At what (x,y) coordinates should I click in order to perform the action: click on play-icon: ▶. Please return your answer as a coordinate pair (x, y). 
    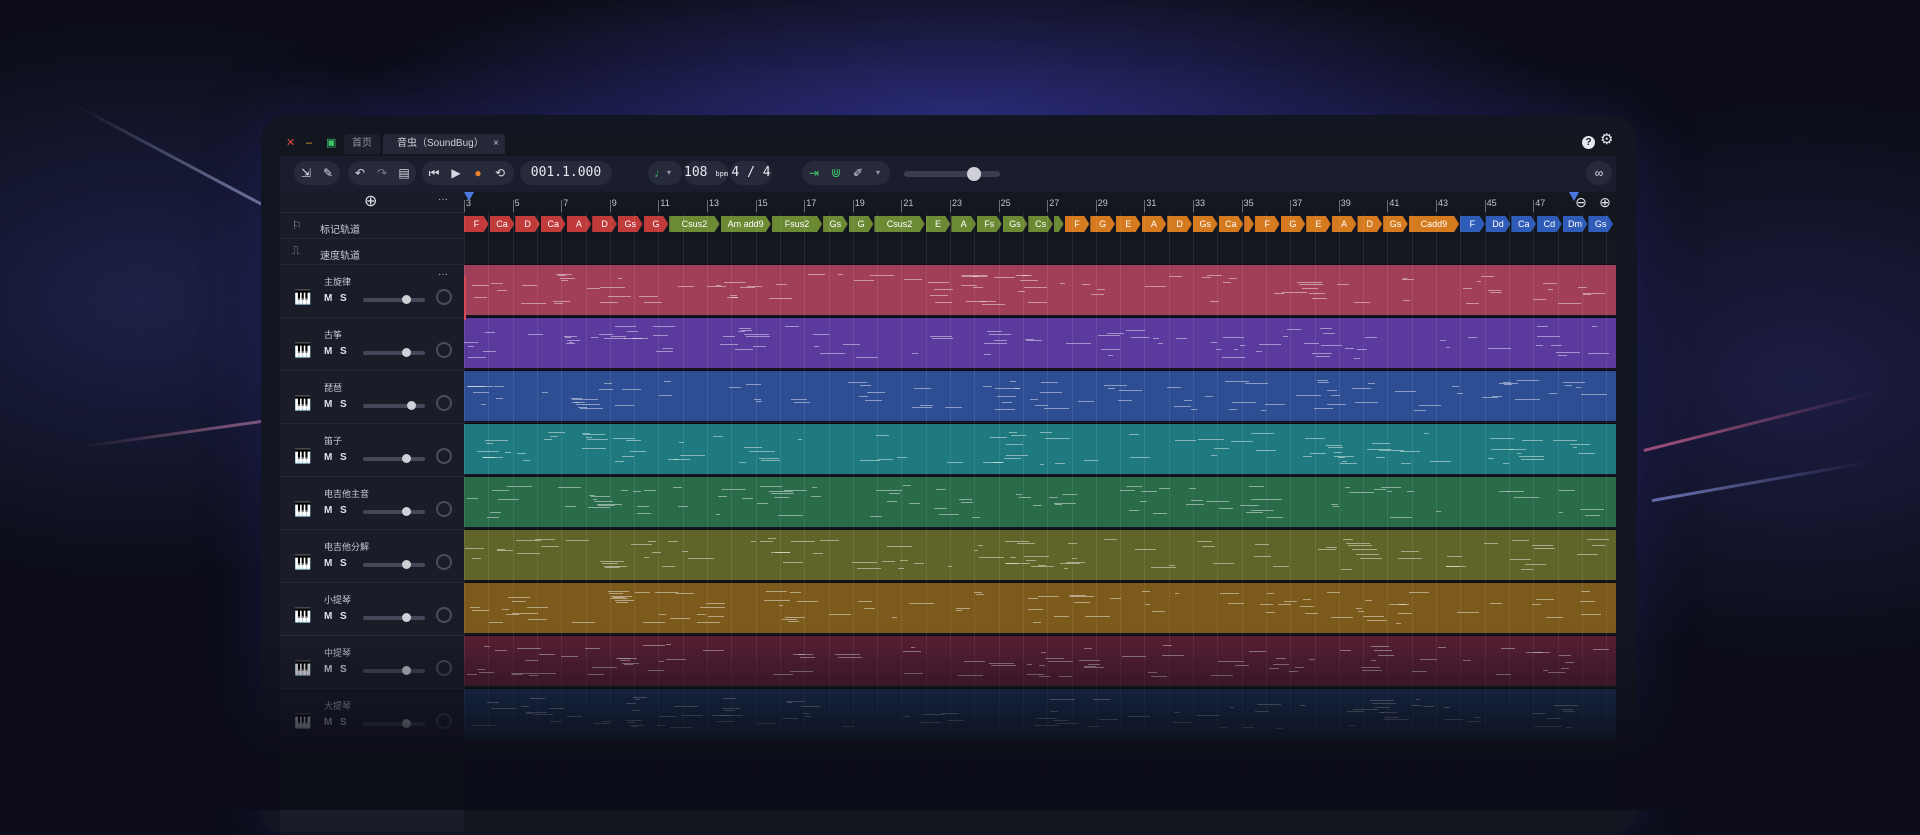
    Looking at the image, I should click on (456, 173).